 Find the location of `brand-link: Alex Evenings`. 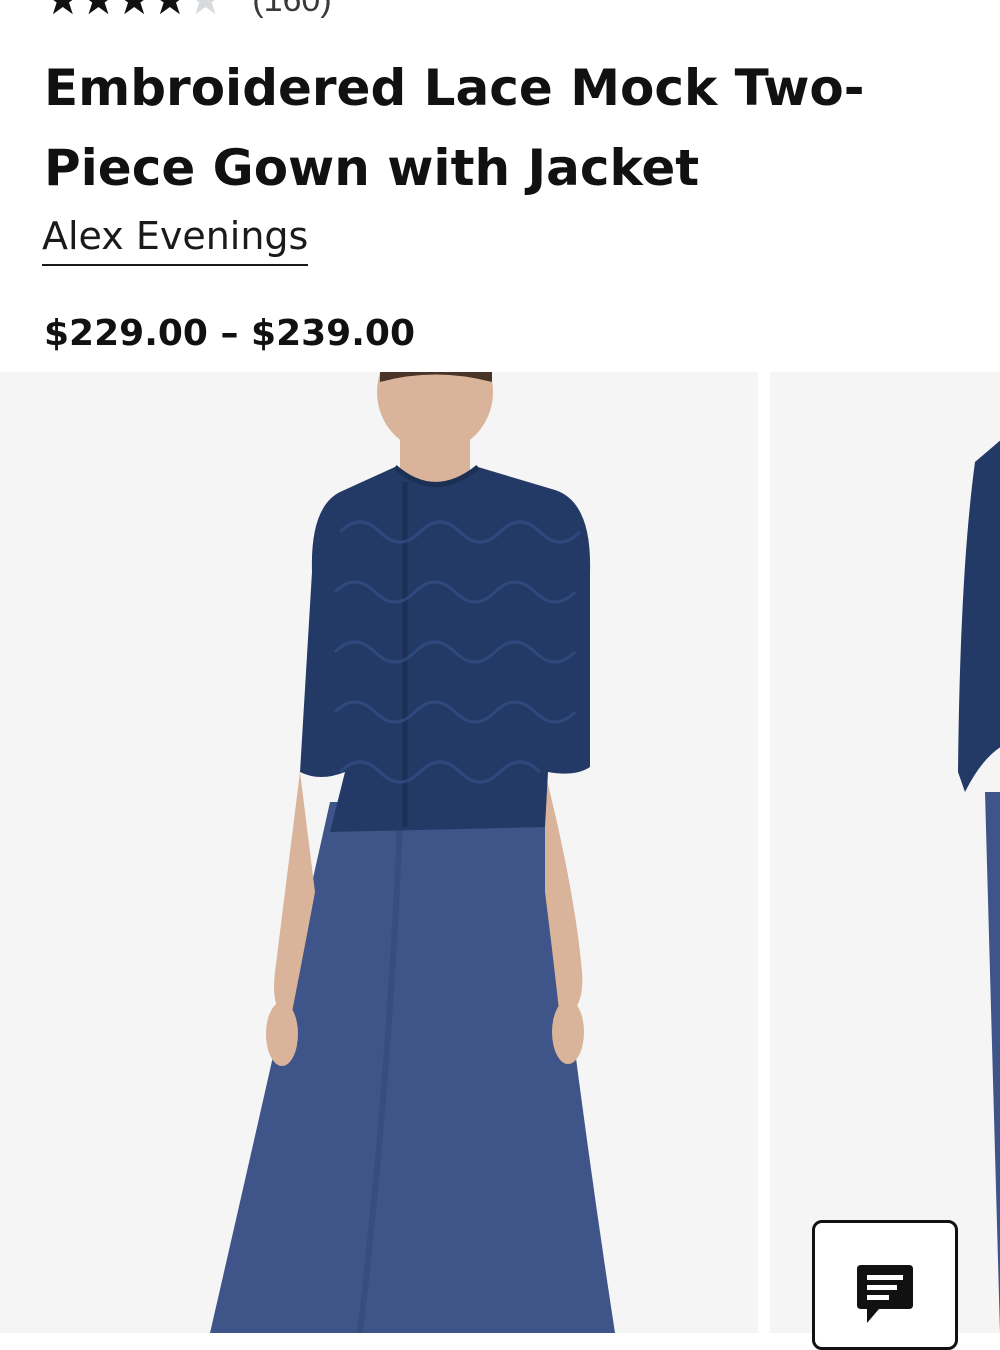

brand-link: Alex Evenings is located at coordinates (175, 239).